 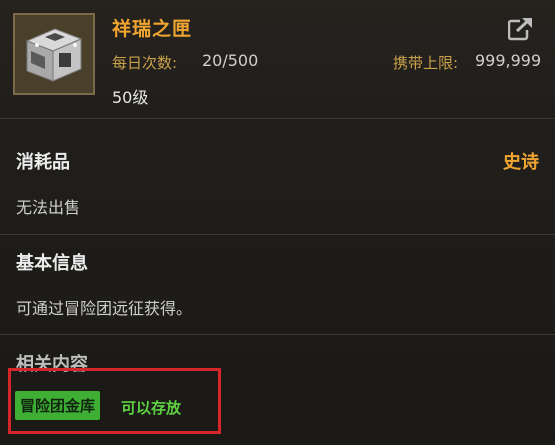 What do you see at coordinates (58, 405) in the screenshot?
I see `guild-vault-badge: 冒险团金库` at bounding box center [58, 405].